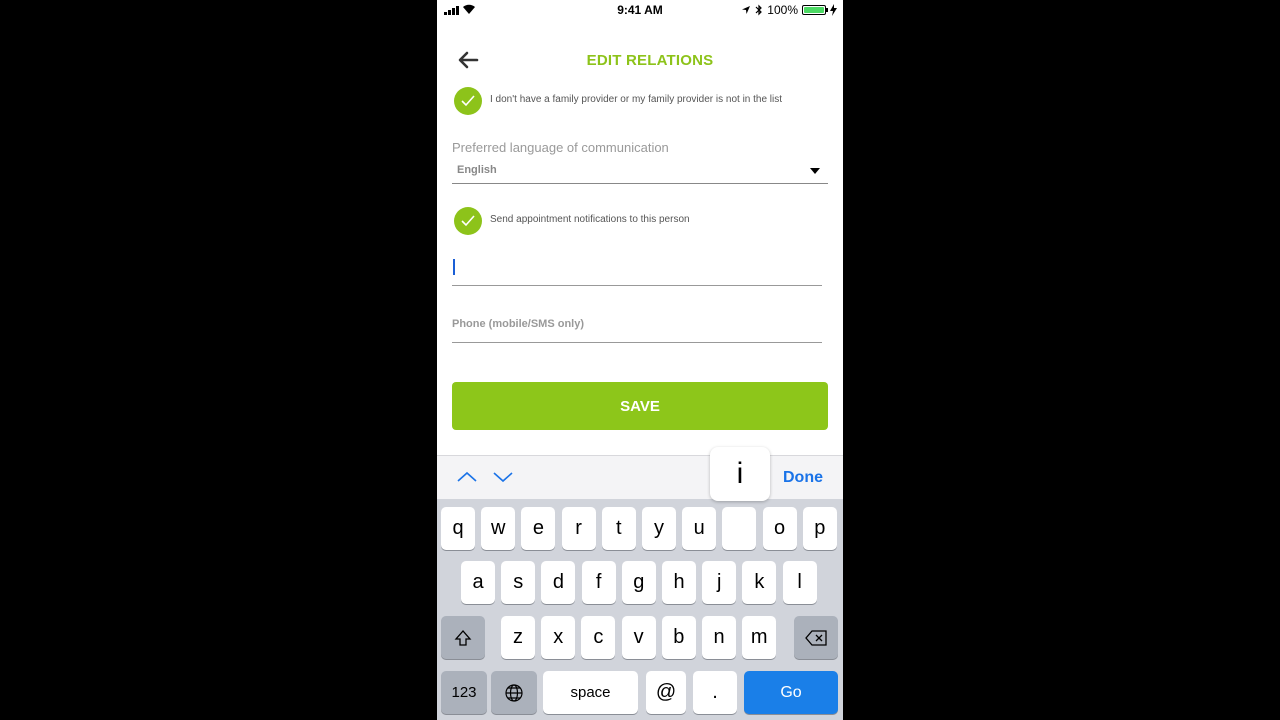  What do you see at coordinates (638, 582) in the screenshot?
I see `key-g: g` at bounding box center [638, 582].